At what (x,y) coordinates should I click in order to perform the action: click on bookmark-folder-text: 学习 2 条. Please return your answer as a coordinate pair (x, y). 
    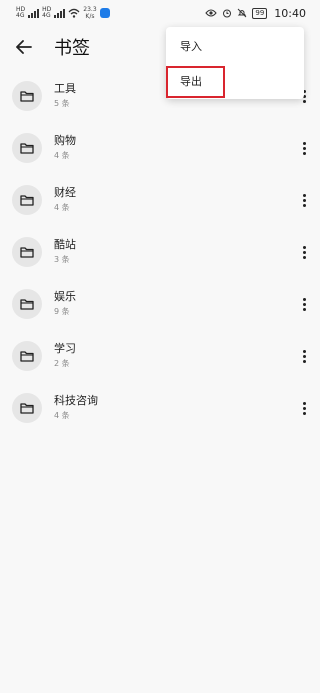
    Looking at the image, I should click on (65, 356).